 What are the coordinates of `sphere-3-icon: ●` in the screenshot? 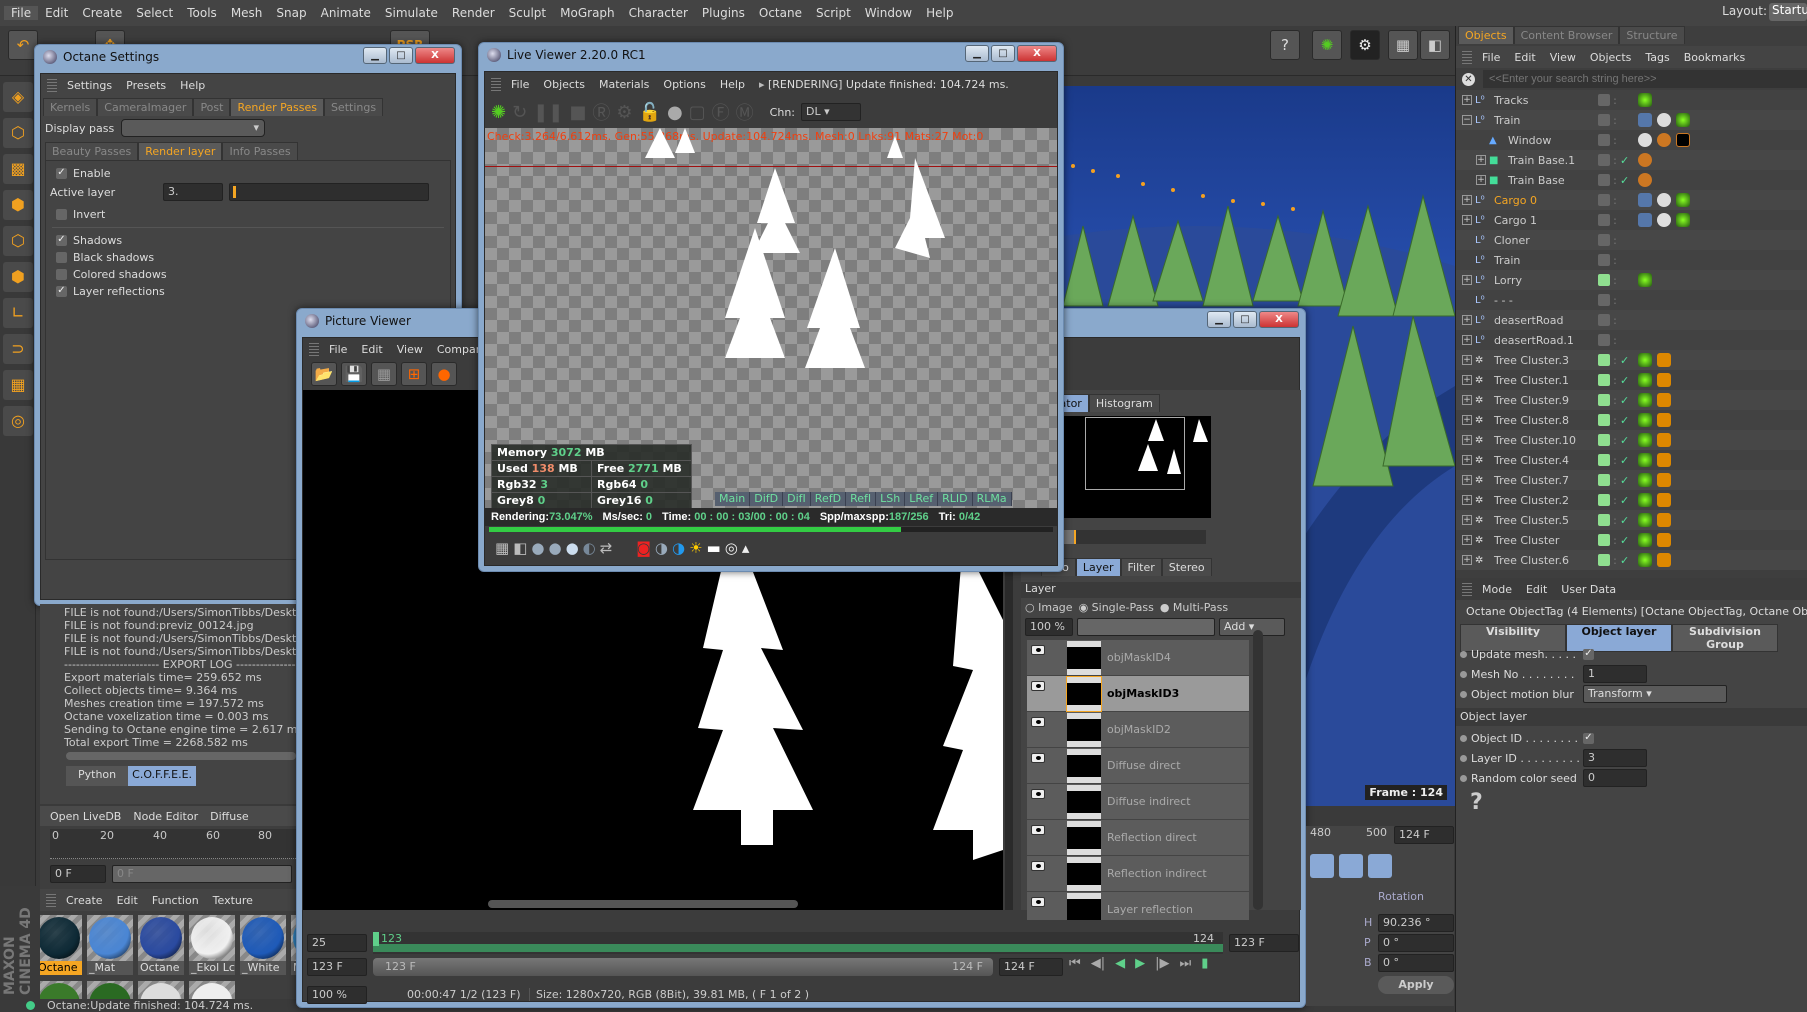 It's located at (572, 548).